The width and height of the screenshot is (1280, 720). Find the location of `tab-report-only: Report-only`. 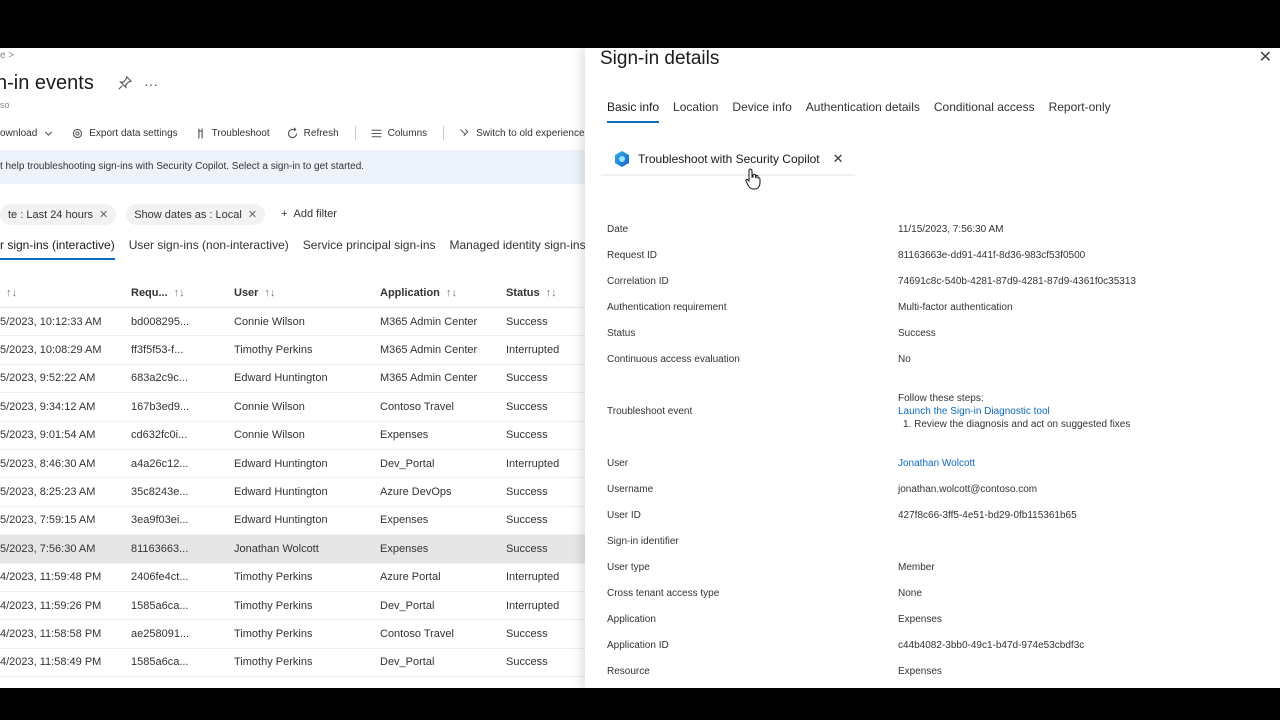

tab-report-only: Report-only is located at coordinates (1080, 111).